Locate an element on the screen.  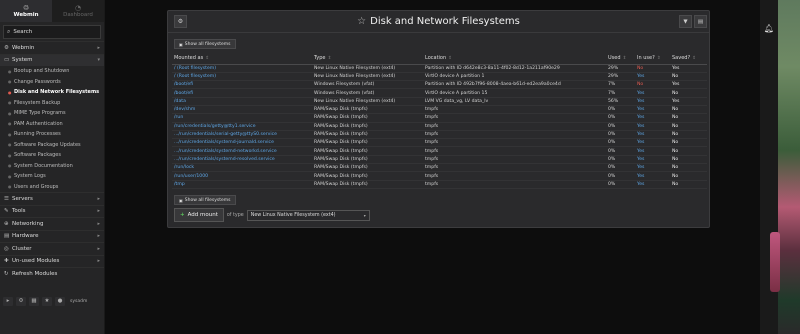
cluster-icon: ◎ is located at coordinates (6, 248).